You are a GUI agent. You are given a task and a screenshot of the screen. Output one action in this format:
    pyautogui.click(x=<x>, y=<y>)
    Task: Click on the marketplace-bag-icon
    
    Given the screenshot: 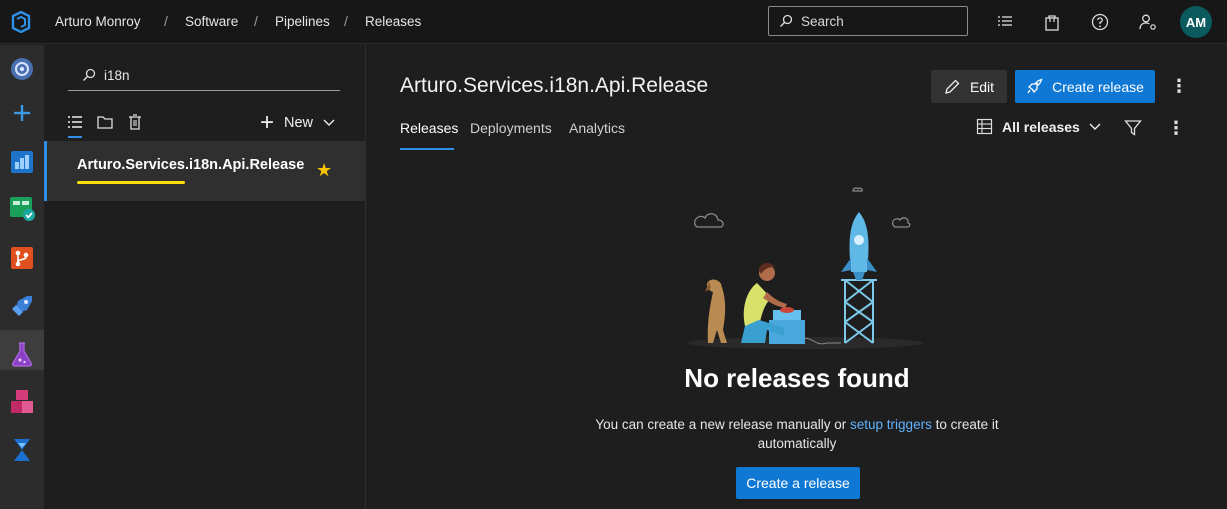 What is the action you would take?
    pyautogui.click(x=1052, y=22)
    